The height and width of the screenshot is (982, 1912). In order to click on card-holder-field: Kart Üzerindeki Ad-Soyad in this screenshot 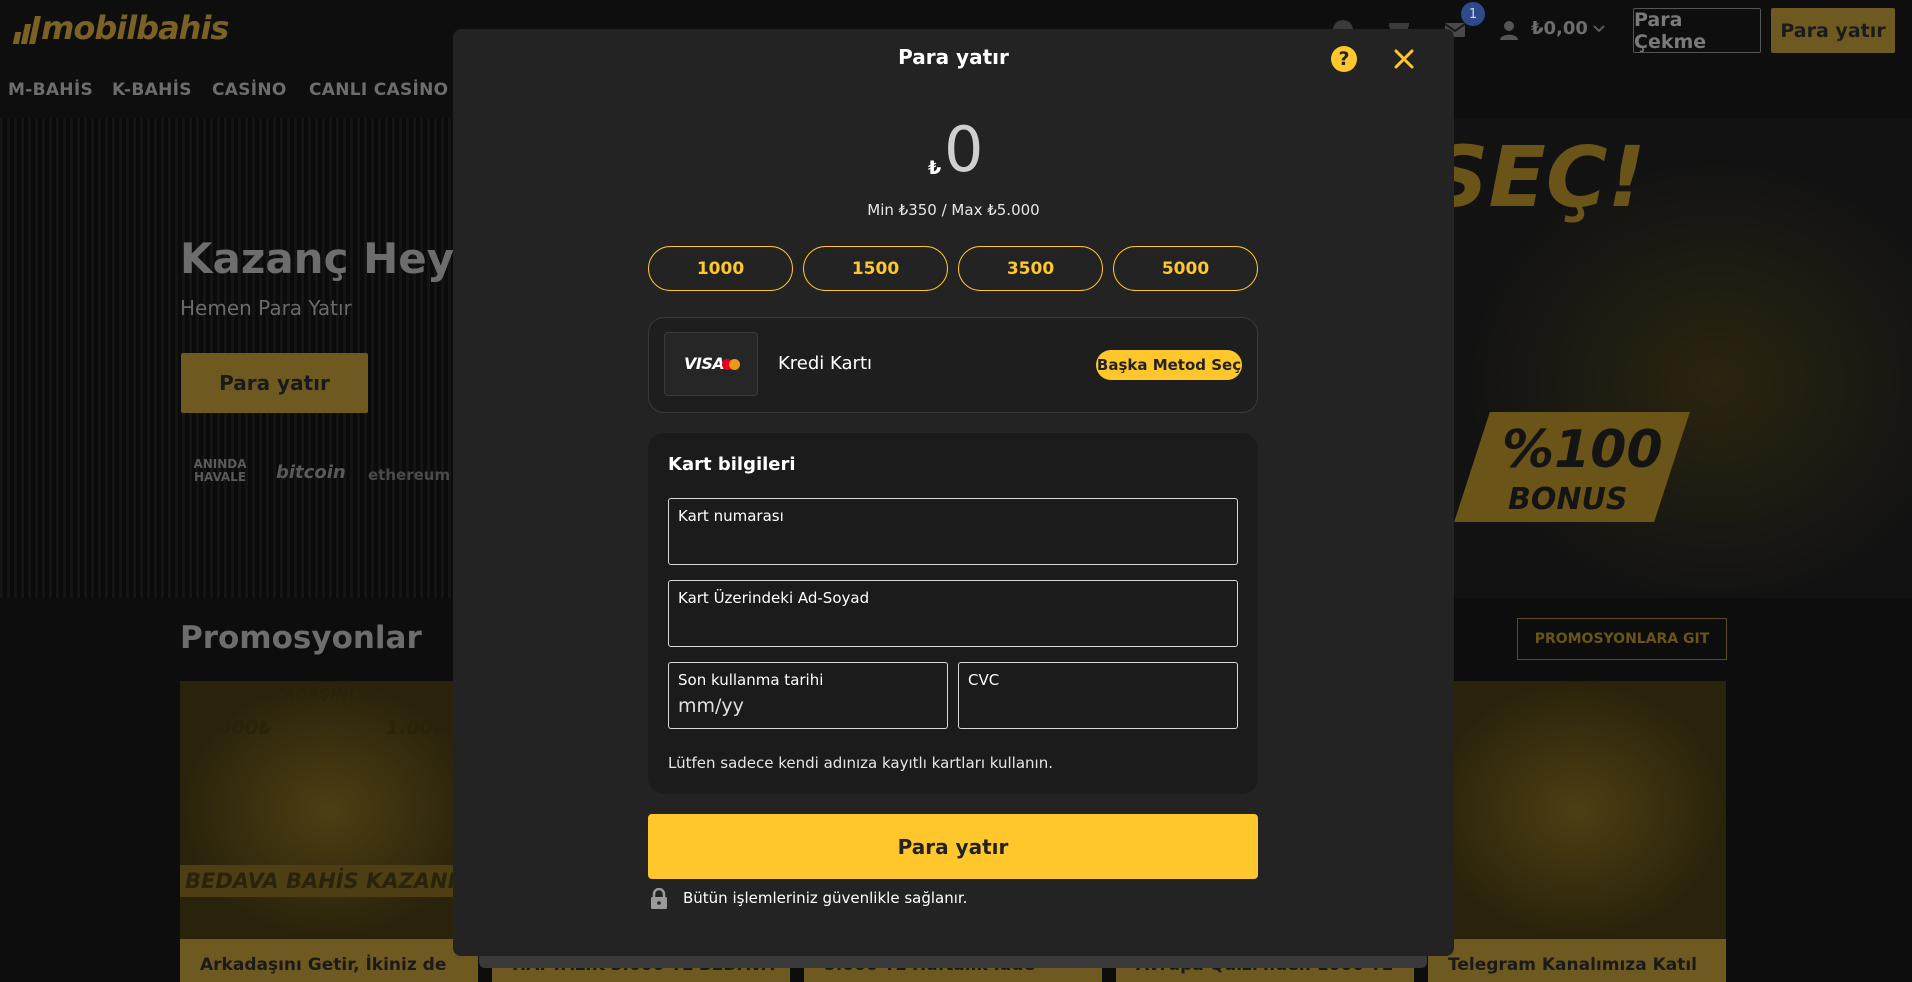, I will do `click(953, 613)`.